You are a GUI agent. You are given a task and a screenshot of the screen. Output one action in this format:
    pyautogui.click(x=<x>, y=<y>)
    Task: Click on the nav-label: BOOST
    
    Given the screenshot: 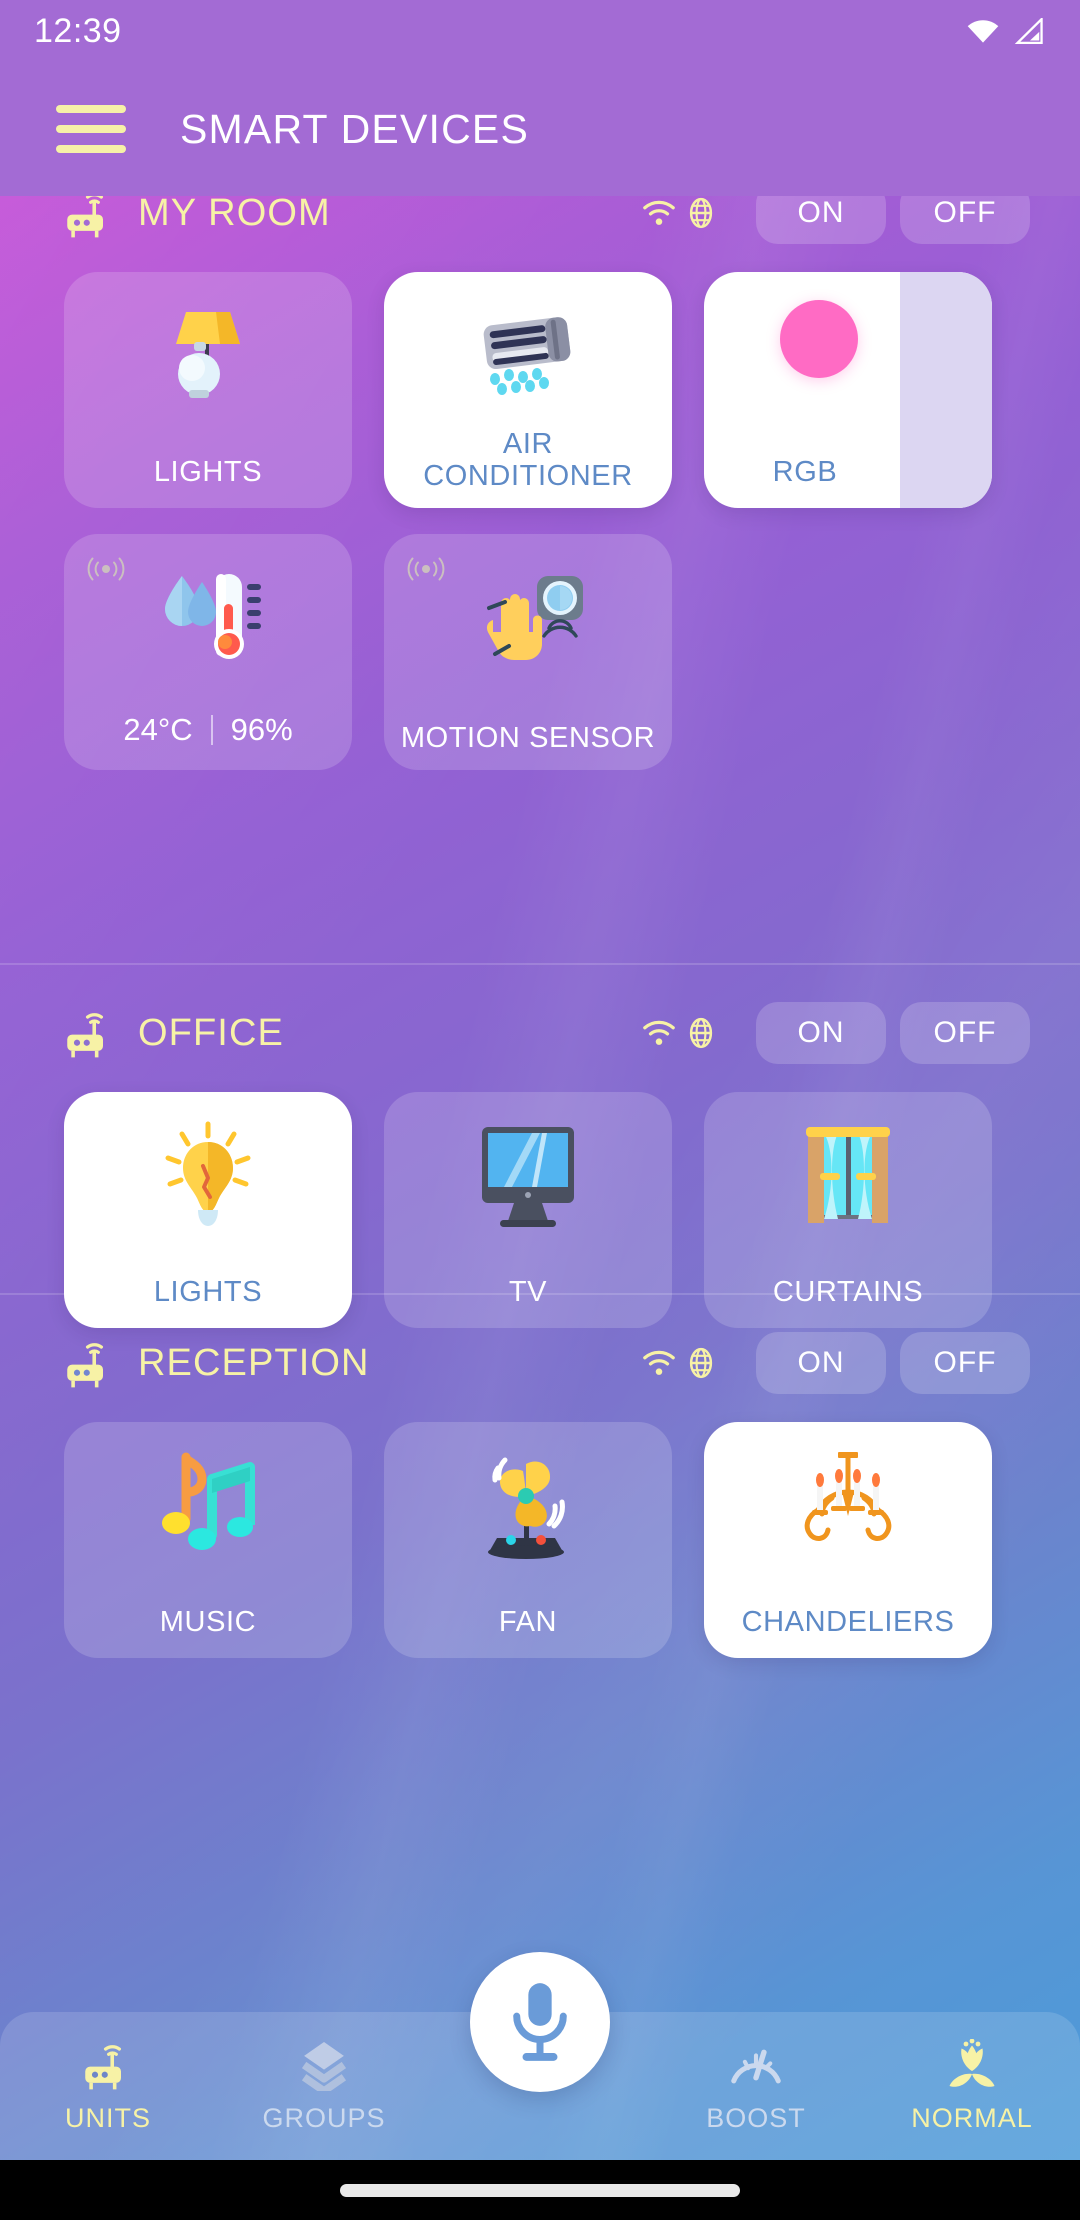 What is the action you would take?
    pyautogui.click(x=756, y=2117)
    